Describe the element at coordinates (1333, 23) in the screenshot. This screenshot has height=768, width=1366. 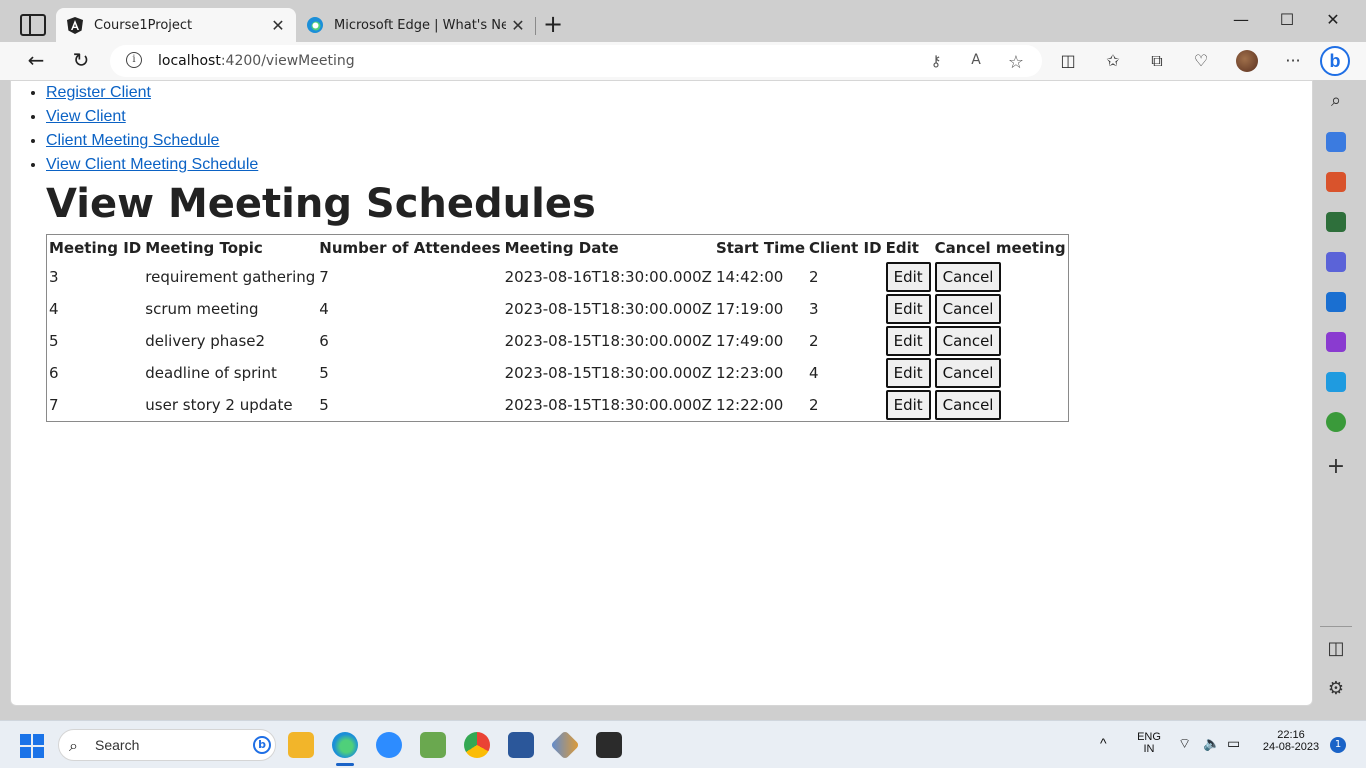
I see `close-window-icon: ✕` at that location.